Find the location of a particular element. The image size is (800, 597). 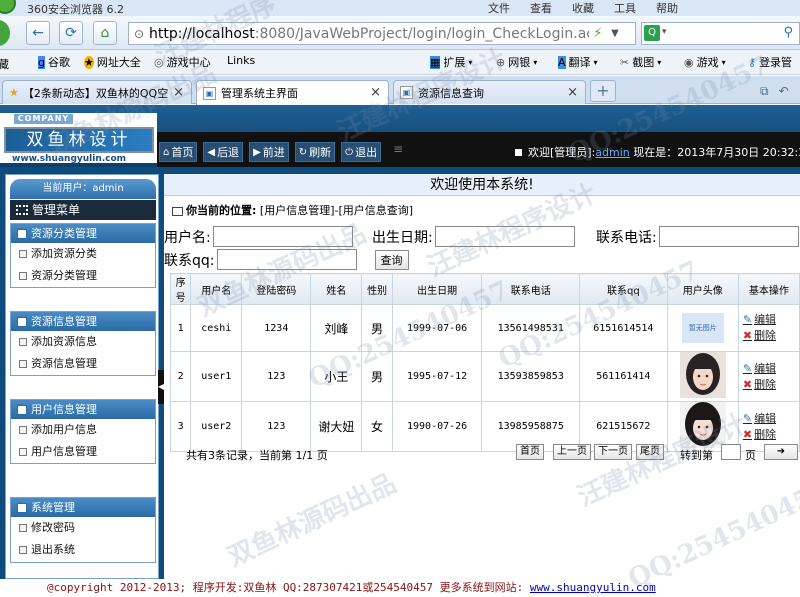

sidebar-item-add-resource-category: 添加资源分类 is located at coordinates (83, 254).